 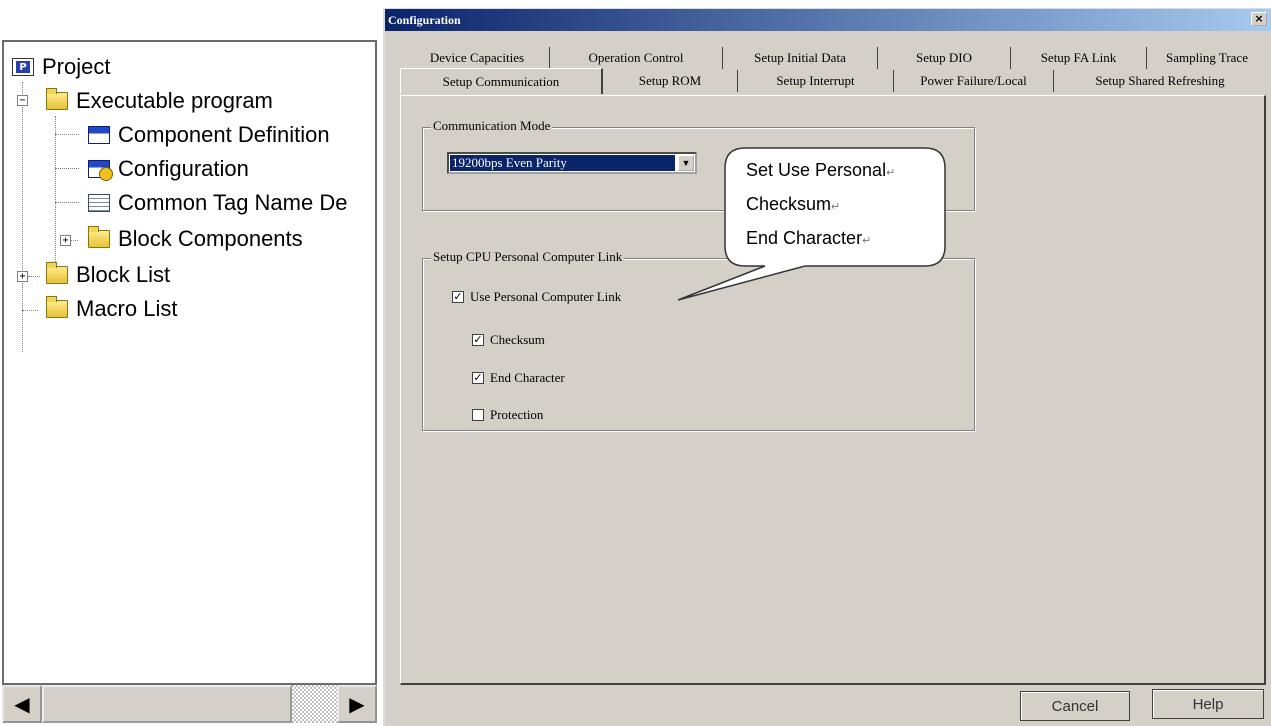 I want to click on scroll-right-button: ▶, so click(x=357, y=704).